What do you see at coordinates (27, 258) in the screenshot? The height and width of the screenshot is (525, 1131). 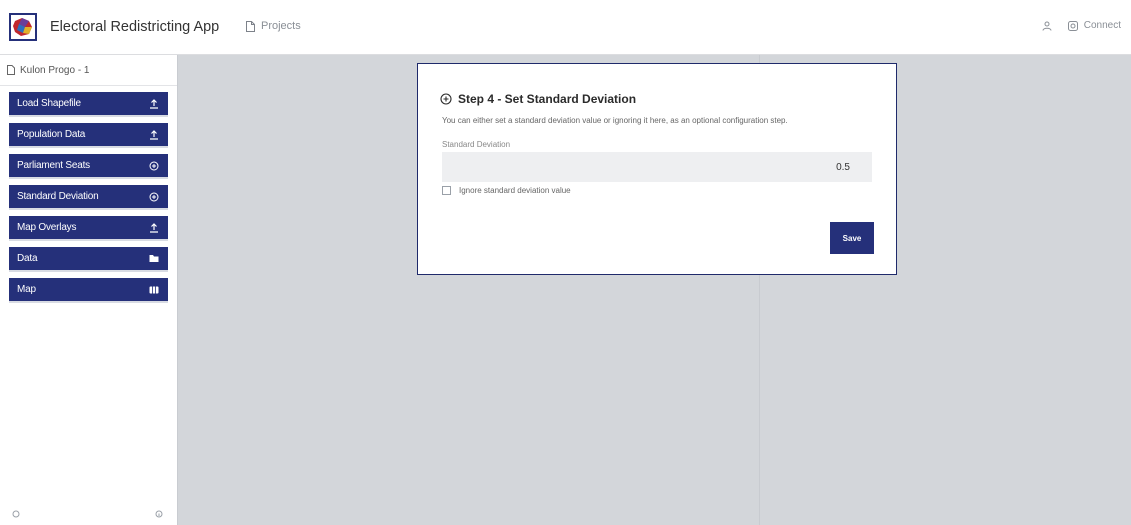 I see `sidebar-item-label: Data` at bounding box center [27, 258].